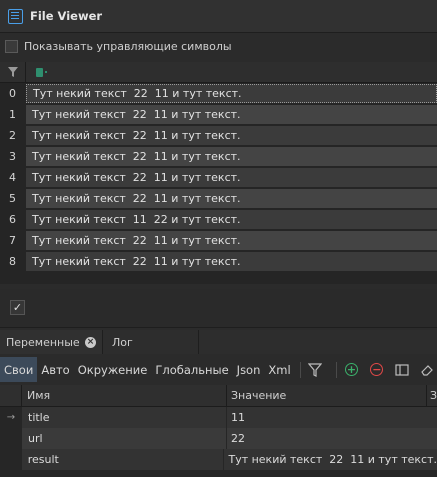  I want to click on grid-row: 3 Тут некий текст 22 11 и тут текст., so click(218, 156).